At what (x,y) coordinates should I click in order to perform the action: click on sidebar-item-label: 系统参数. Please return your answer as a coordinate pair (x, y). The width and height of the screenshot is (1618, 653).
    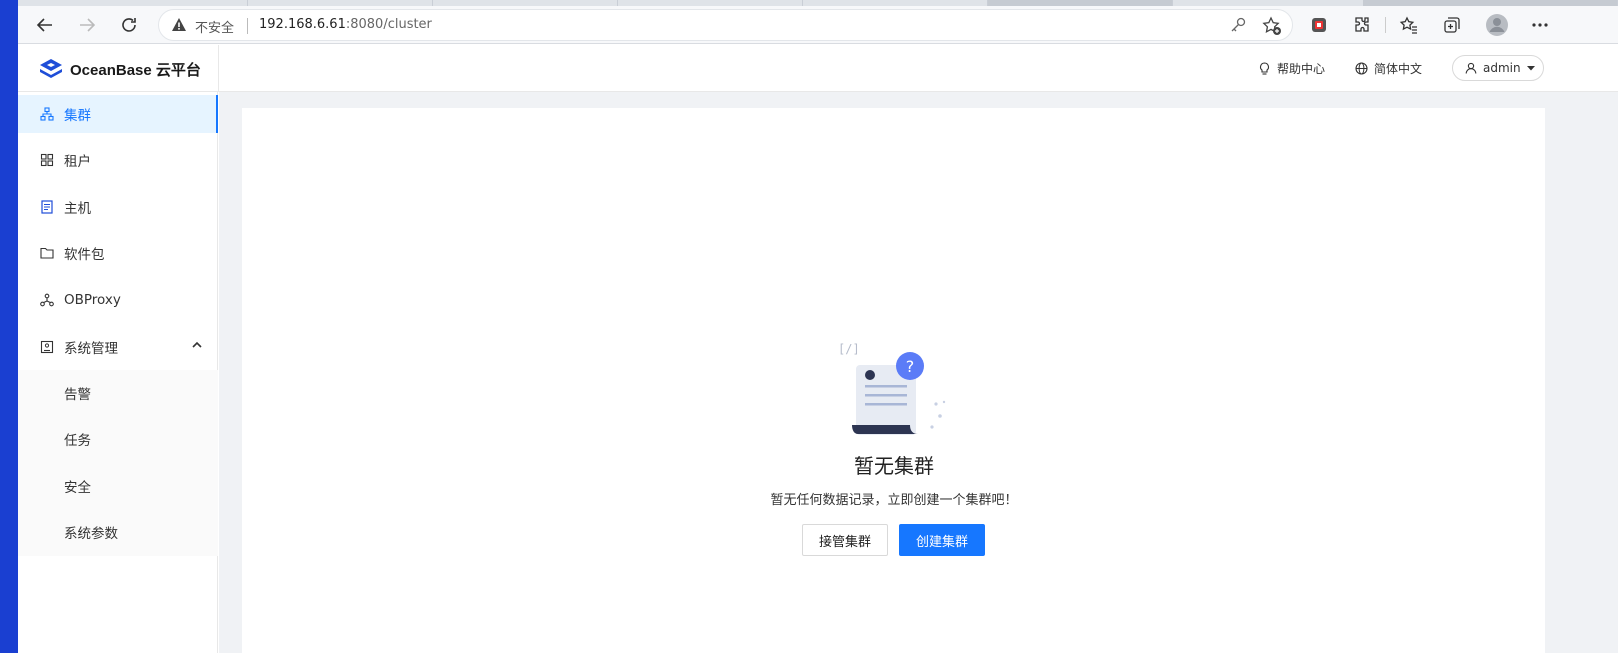
    Looking at the image, I should click on (91, 534).